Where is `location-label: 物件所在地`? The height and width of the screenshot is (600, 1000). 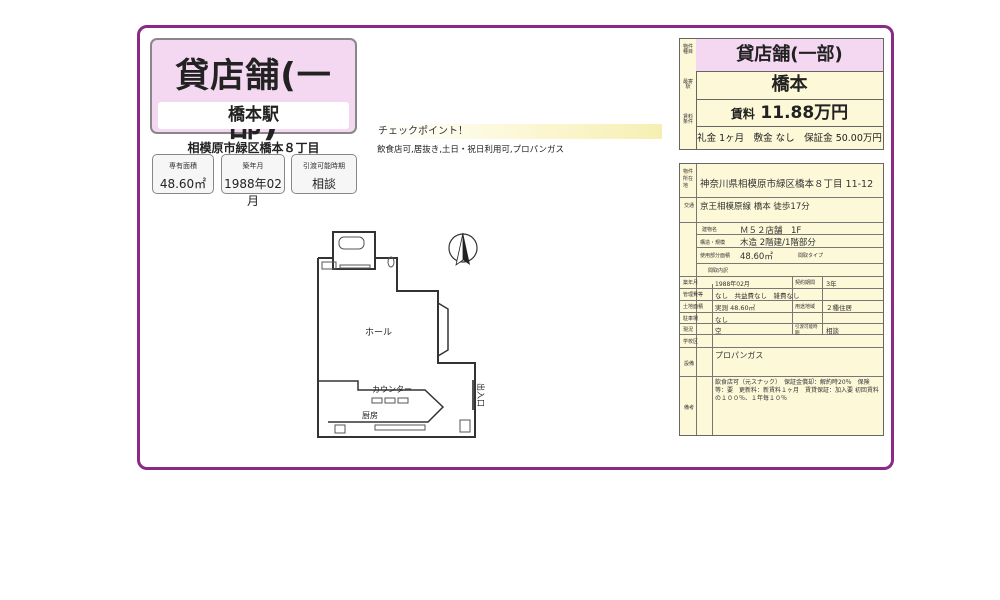
location-label: 物件所在地 is located at coordinates (688, 179).